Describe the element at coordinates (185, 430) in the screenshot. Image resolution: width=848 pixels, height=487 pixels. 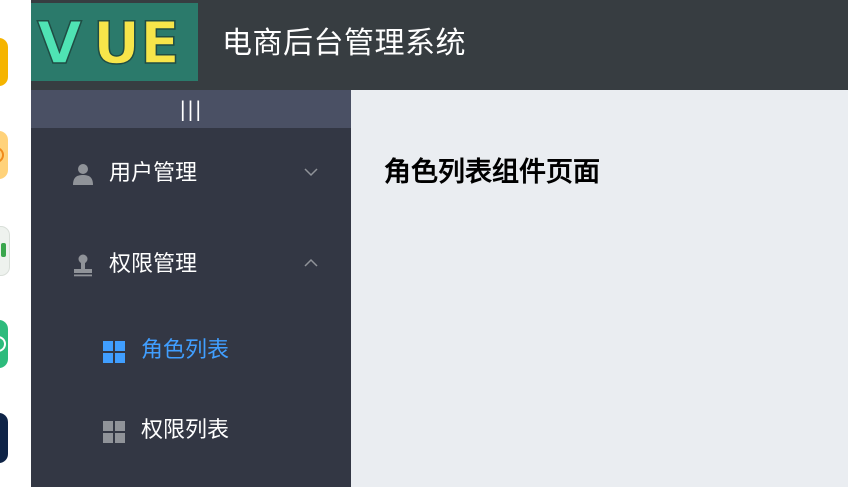
I see `sidebar-item-label: 权限列表` at that location.